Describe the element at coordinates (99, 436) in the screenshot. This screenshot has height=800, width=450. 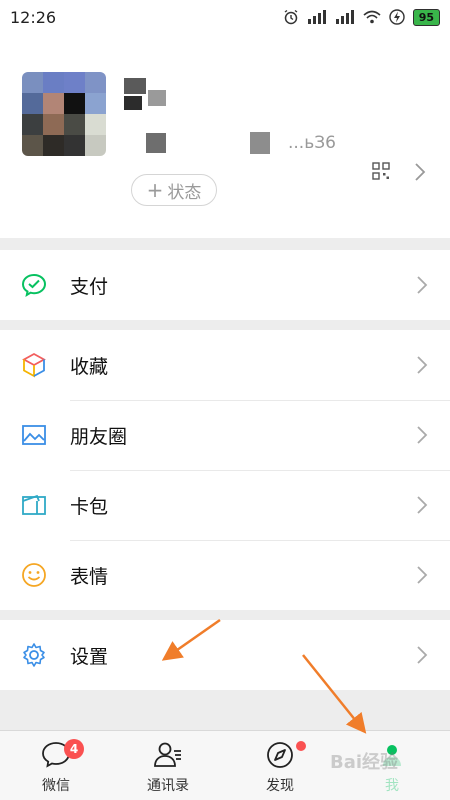
I see `menu-item-moments-label: 朋友圈` at that location.